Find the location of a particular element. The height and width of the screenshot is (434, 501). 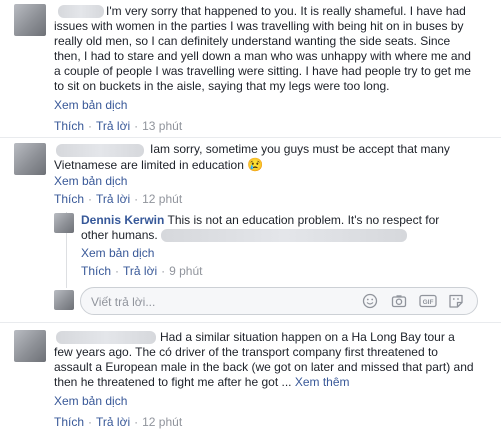

see-more-link: Xem thêm is located at coordinates (322, 382).